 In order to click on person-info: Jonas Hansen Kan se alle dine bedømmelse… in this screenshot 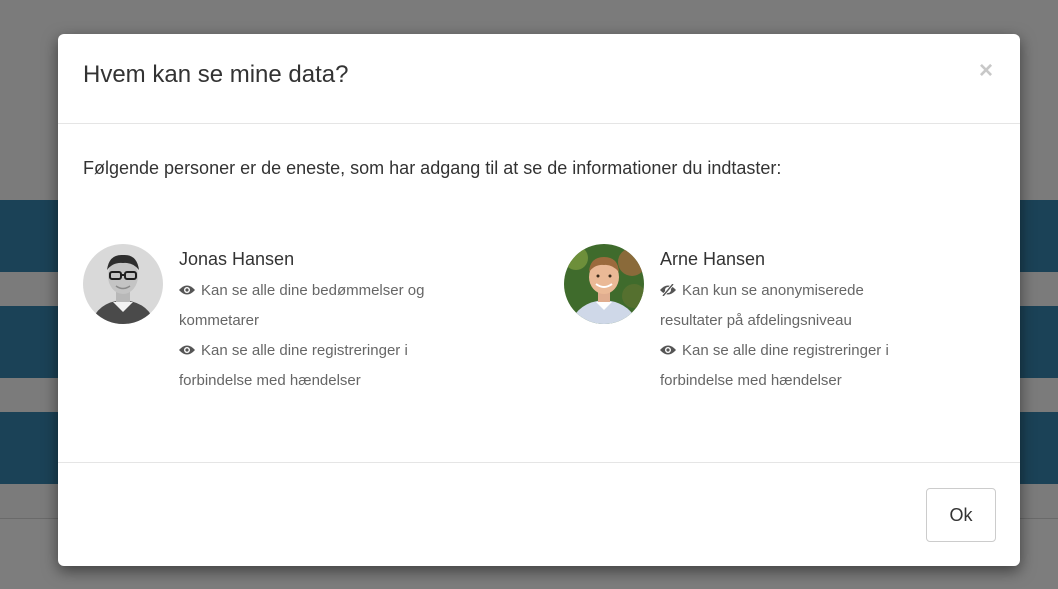, I will do `click(344, 322)`.